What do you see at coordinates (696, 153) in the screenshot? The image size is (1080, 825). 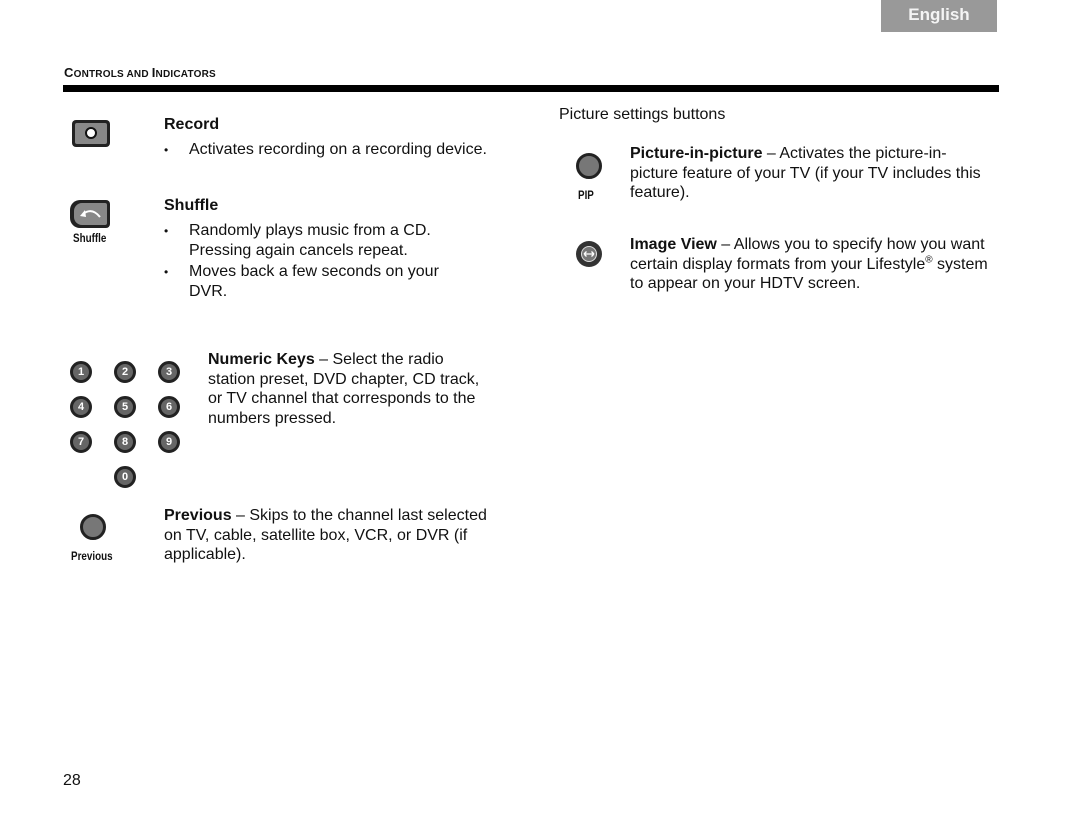 I see `pip-title: Picture-in-picture` at bounding box center [696, 153].